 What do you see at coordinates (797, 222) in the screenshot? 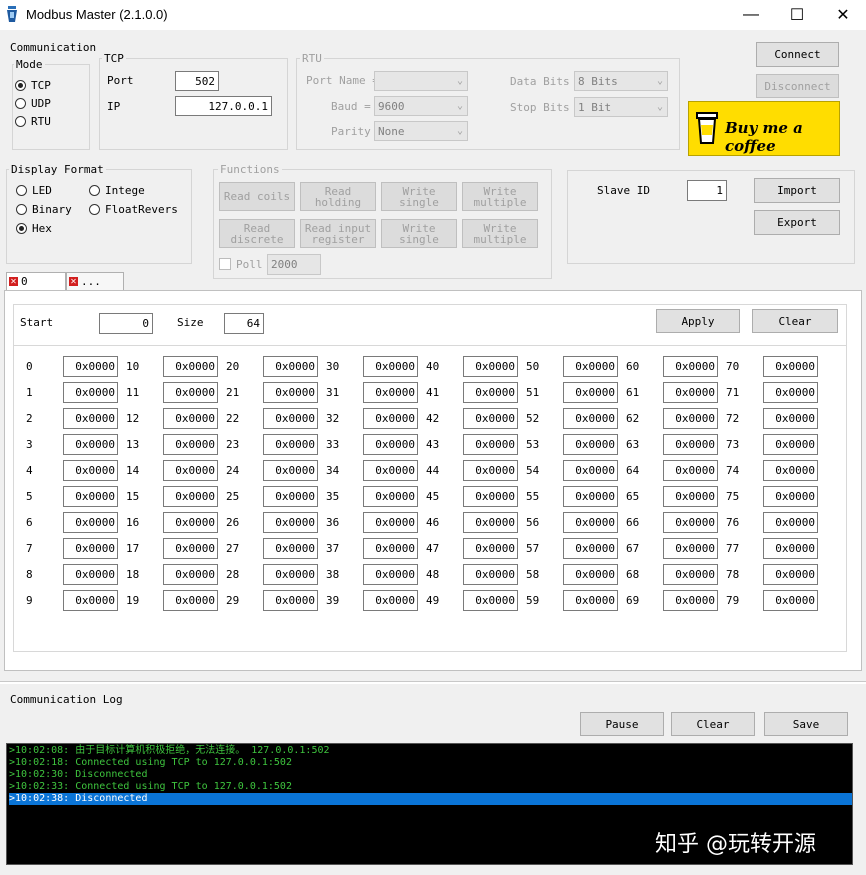
I see `export-button: Export` at bounding box center [797, 222].